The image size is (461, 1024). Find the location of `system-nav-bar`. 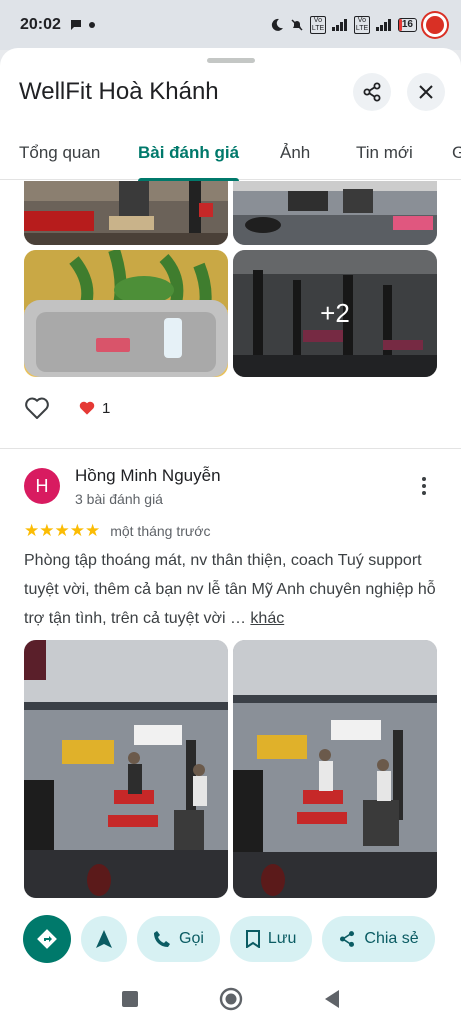

system-nav-bar is located at coordinates (230, 999).